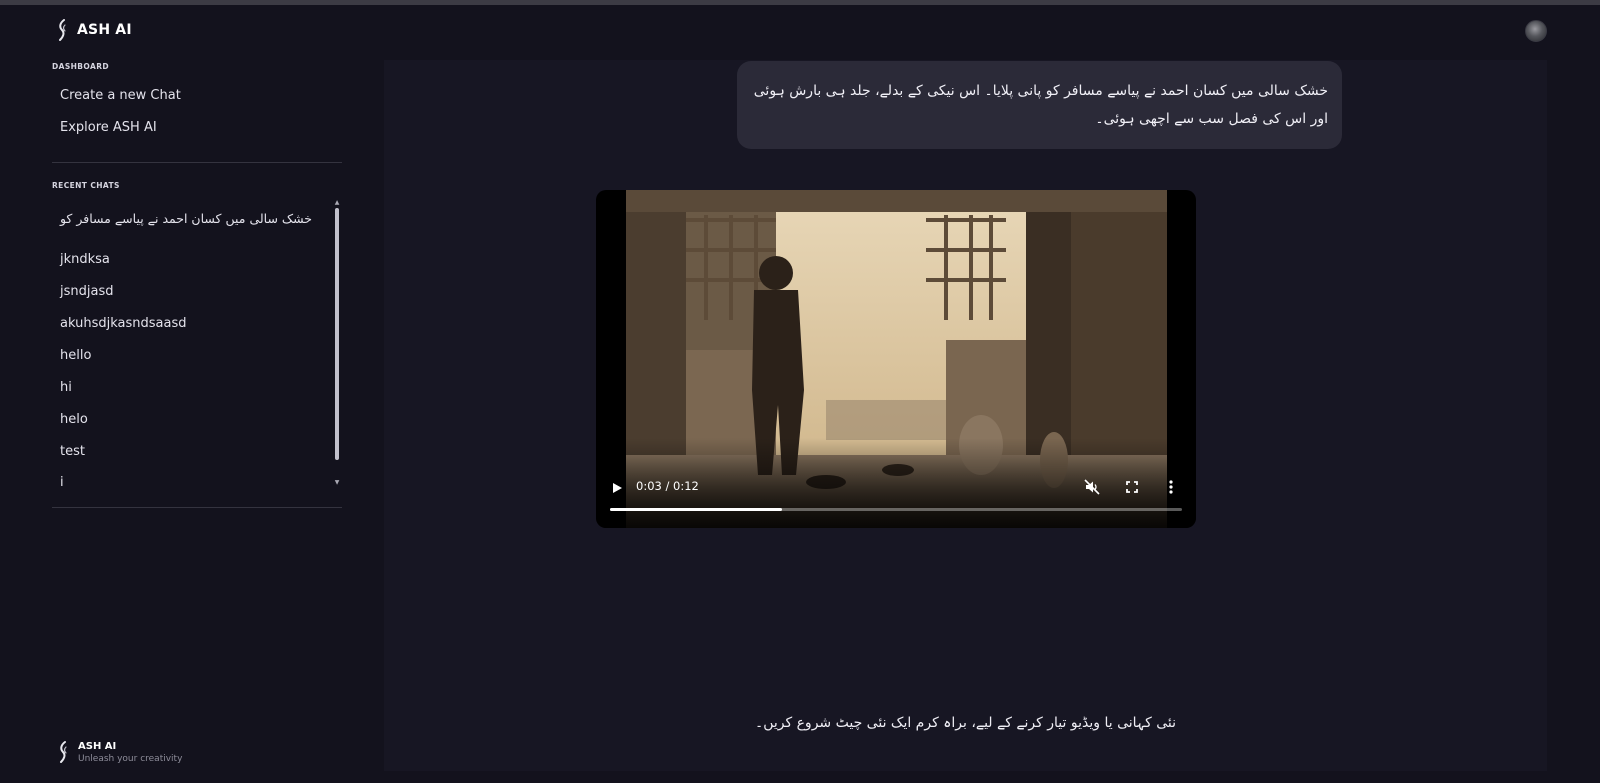  I want to click on mute-icon, so click(1092, 487).